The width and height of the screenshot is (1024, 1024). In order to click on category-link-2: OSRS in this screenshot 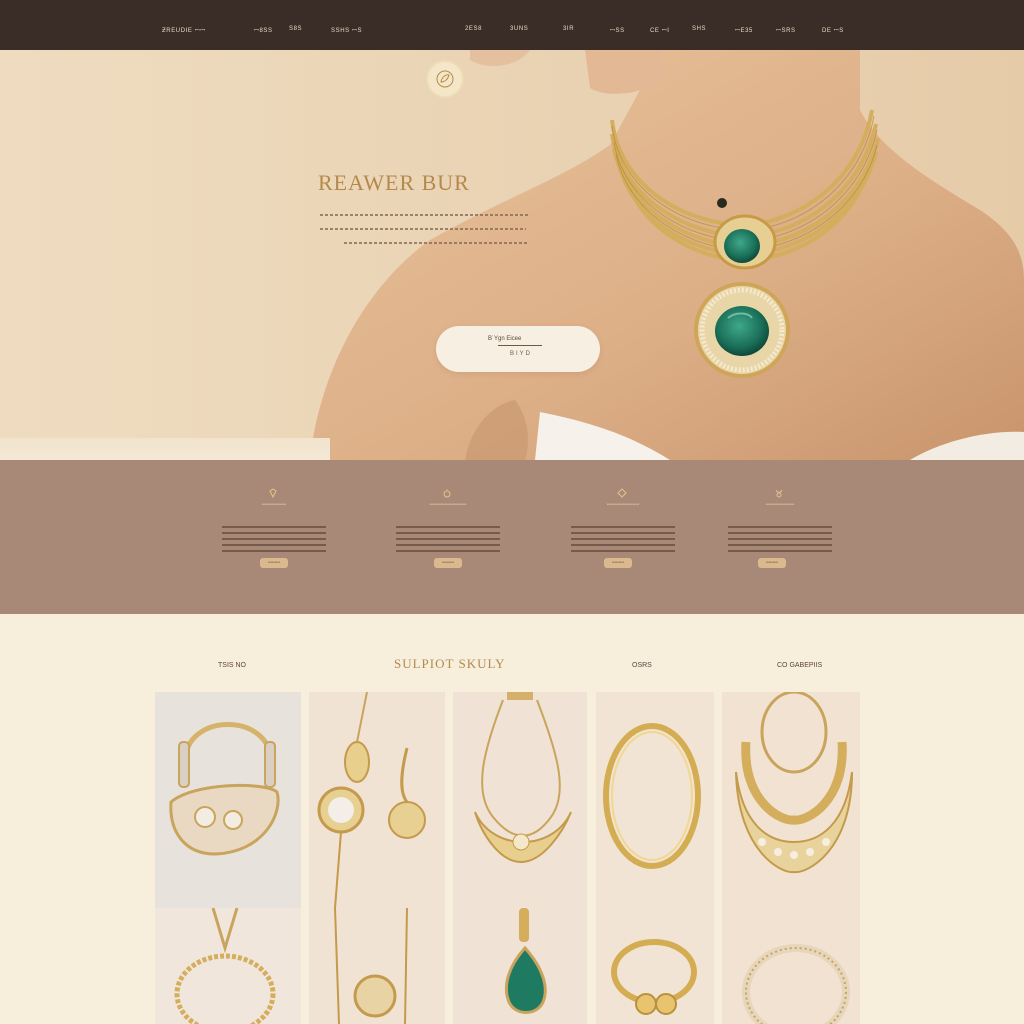, I will do `click(642, 665)`.